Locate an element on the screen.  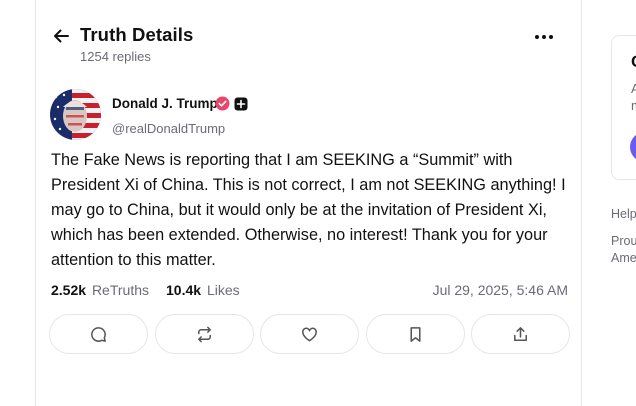
post-timestamp: Jul 29, 2025, 5:46 AM is located at coordinates (500, 290).